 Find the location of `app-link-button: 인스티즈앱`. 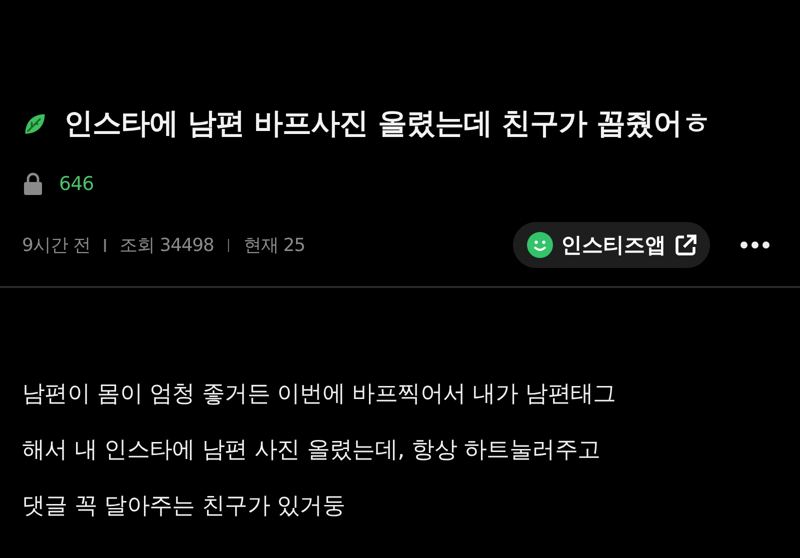

app-link-button: 인스티즈앱 is located at coordinates (611, 245).